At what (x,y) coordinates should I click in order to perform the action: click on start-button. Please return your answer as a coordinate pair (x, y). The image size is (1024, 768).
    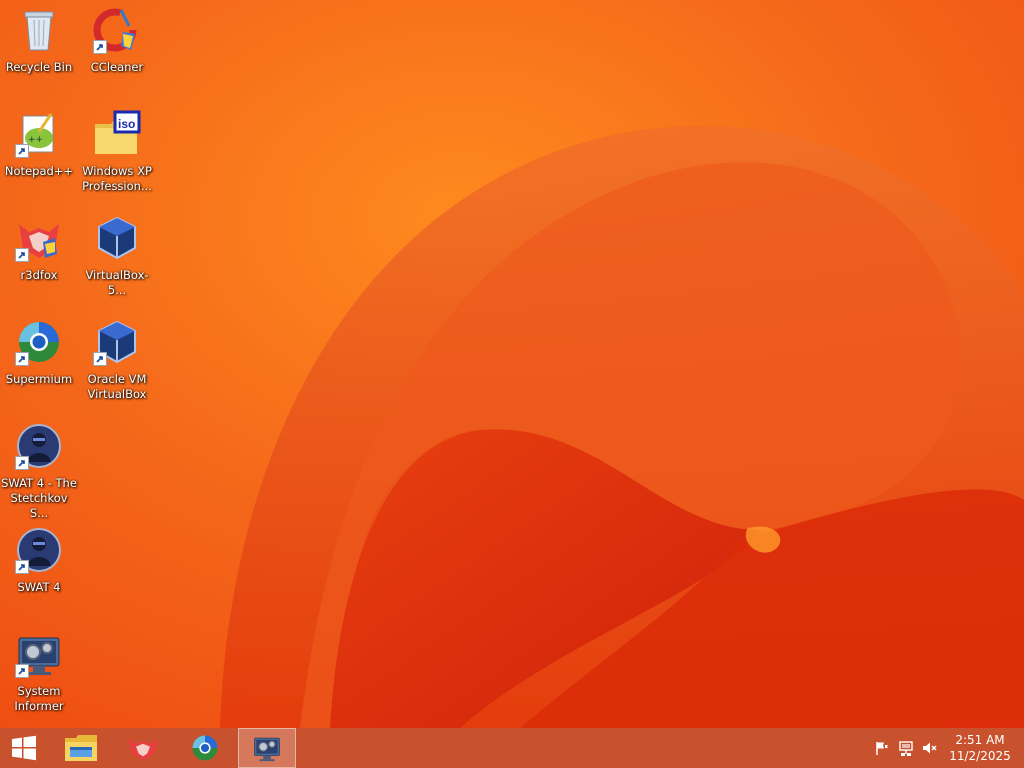
    Looking at the image, I should click on (24, 748).